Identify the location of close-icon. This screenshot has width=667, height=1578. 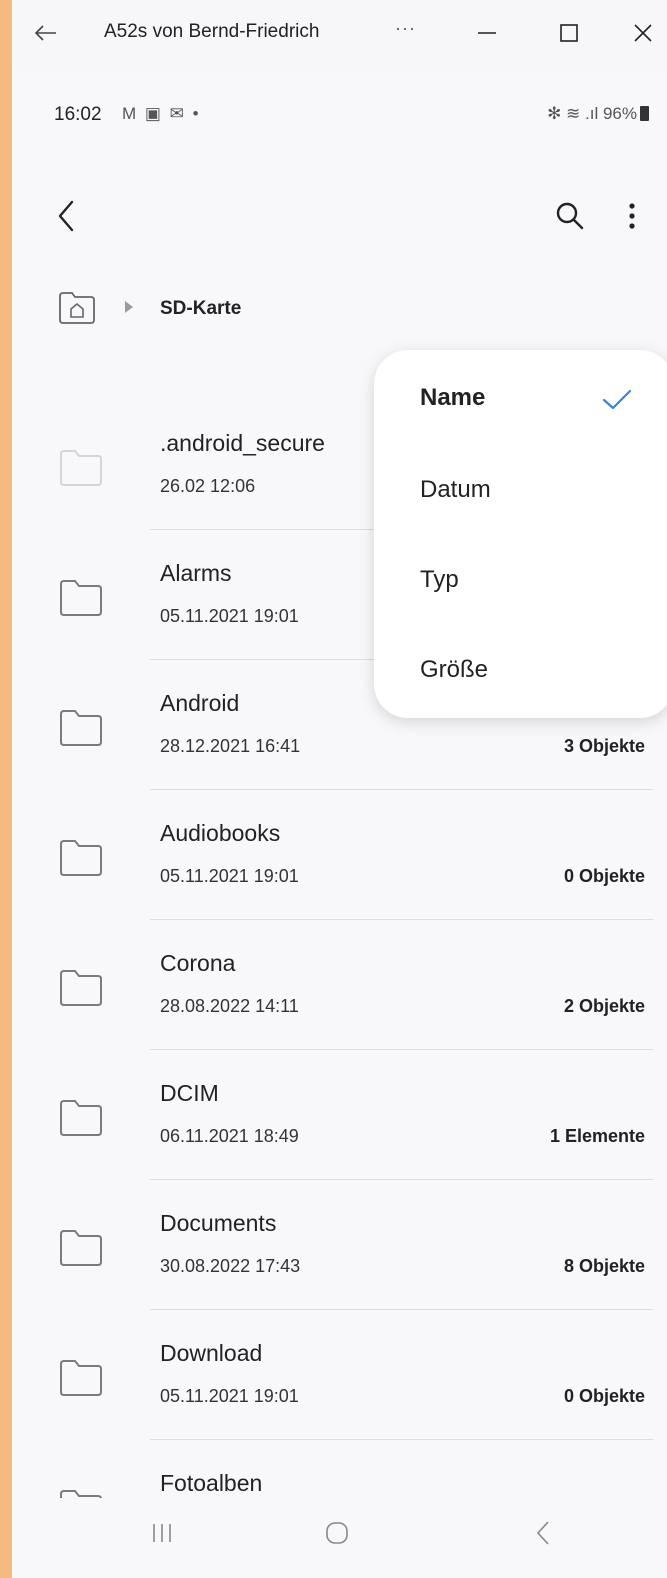
(643, 33).